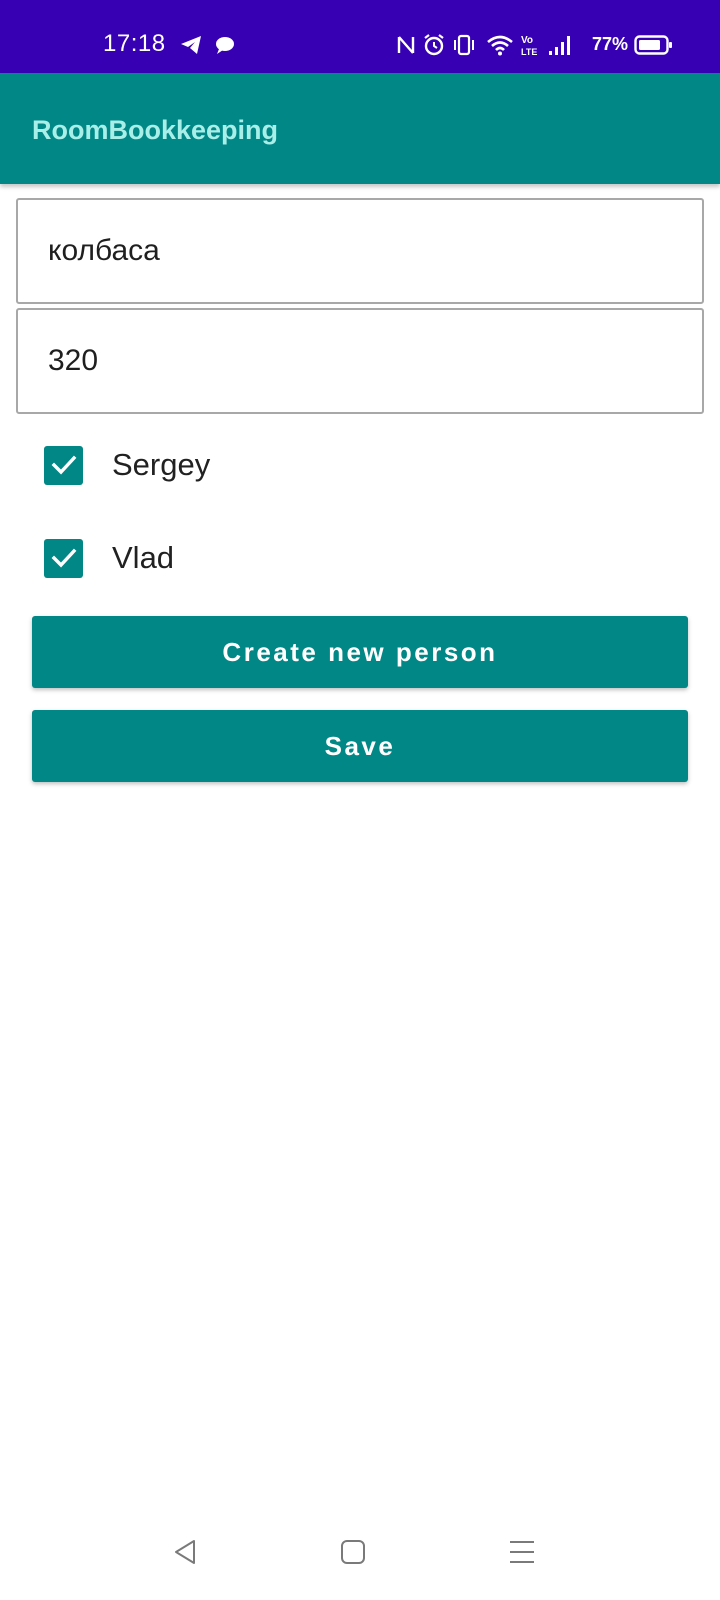  What do you see at coordinates (360, 746) in the screenshot?
I see `save-button: Save` at bounding box center [360, 746].